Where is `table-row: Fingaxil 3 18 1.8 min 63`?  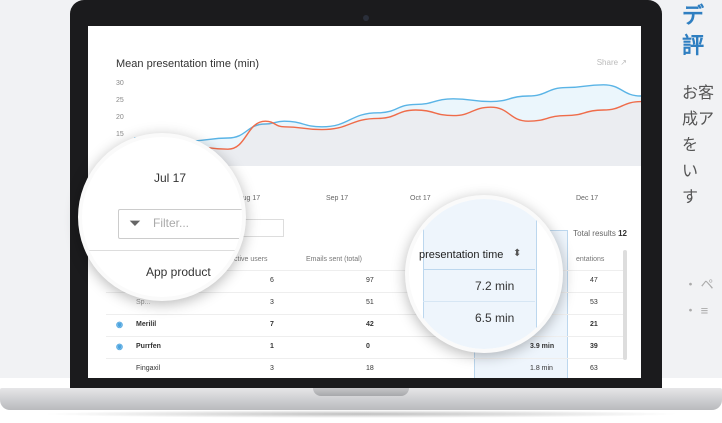
table-row: Fingaxil 3 18 1.8 min 63 is located at coordinates (366, 368).